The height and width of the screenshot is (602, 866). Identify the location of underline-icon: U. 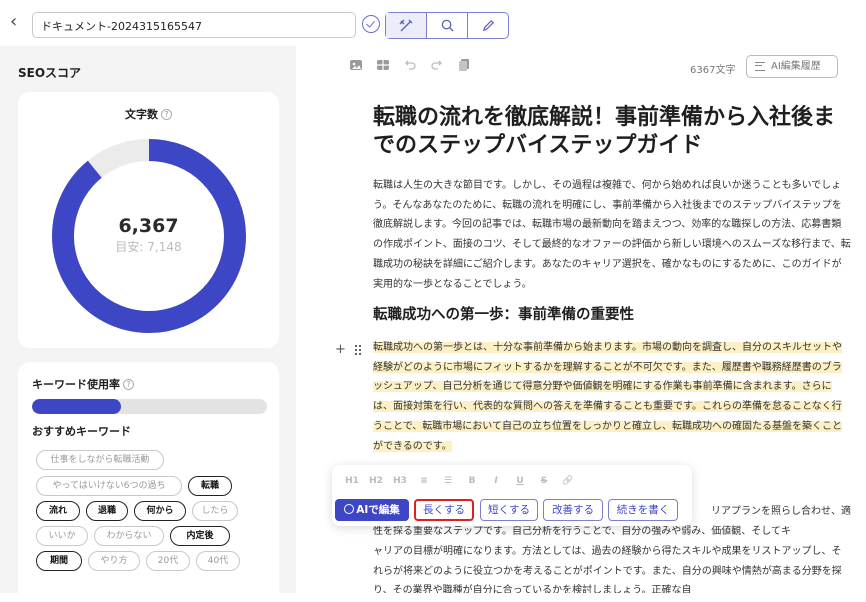
(520, 481).